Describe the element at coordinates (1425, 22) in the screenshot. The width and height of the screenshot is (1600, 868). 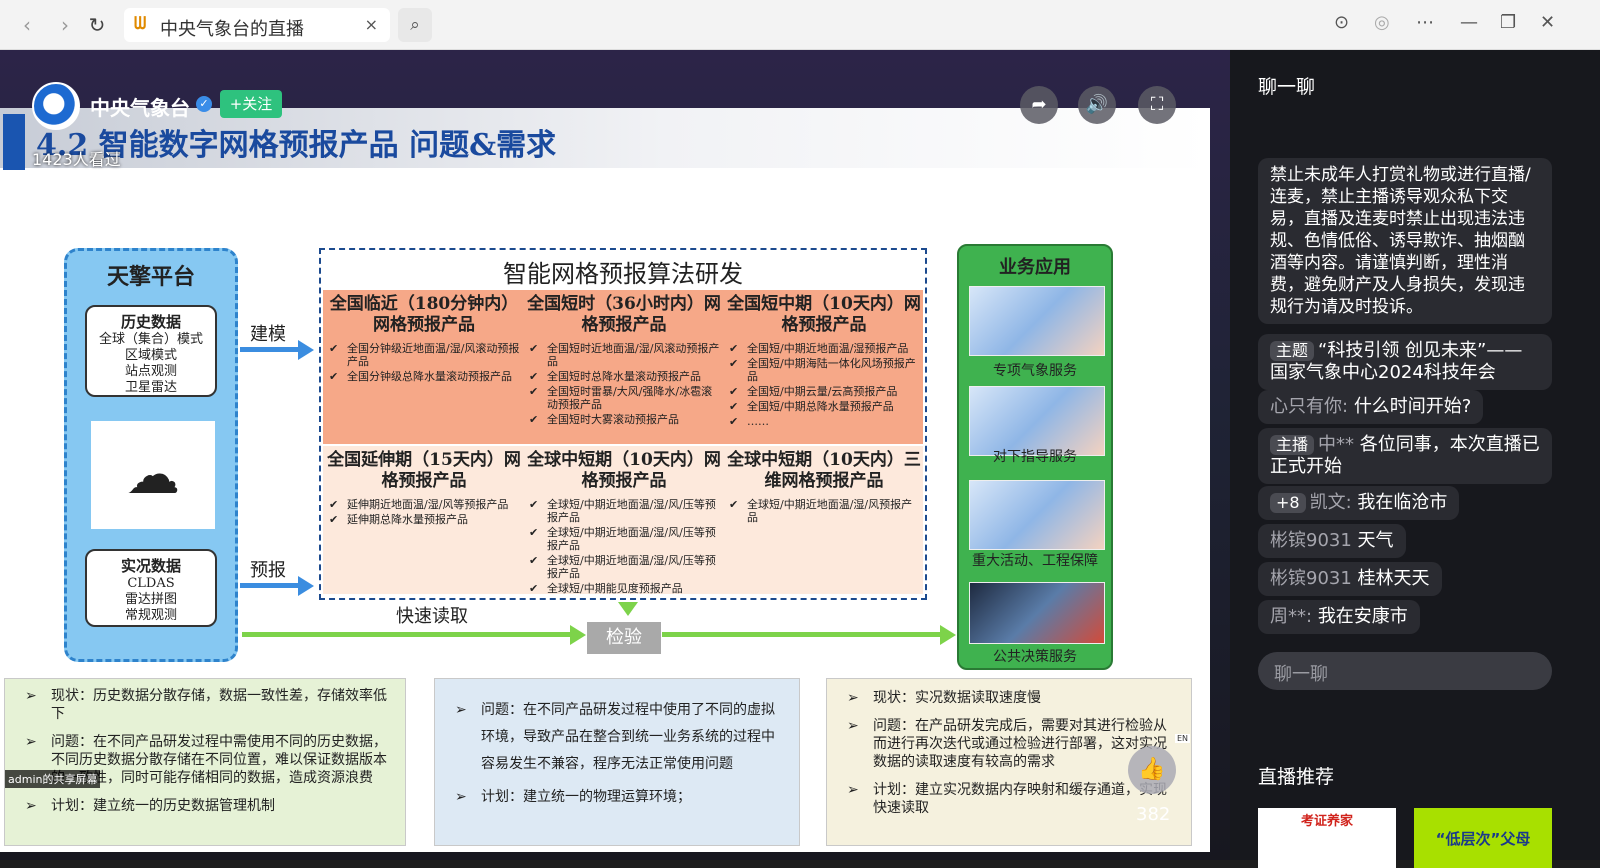
I see `more-icon: ⋯` at that location.